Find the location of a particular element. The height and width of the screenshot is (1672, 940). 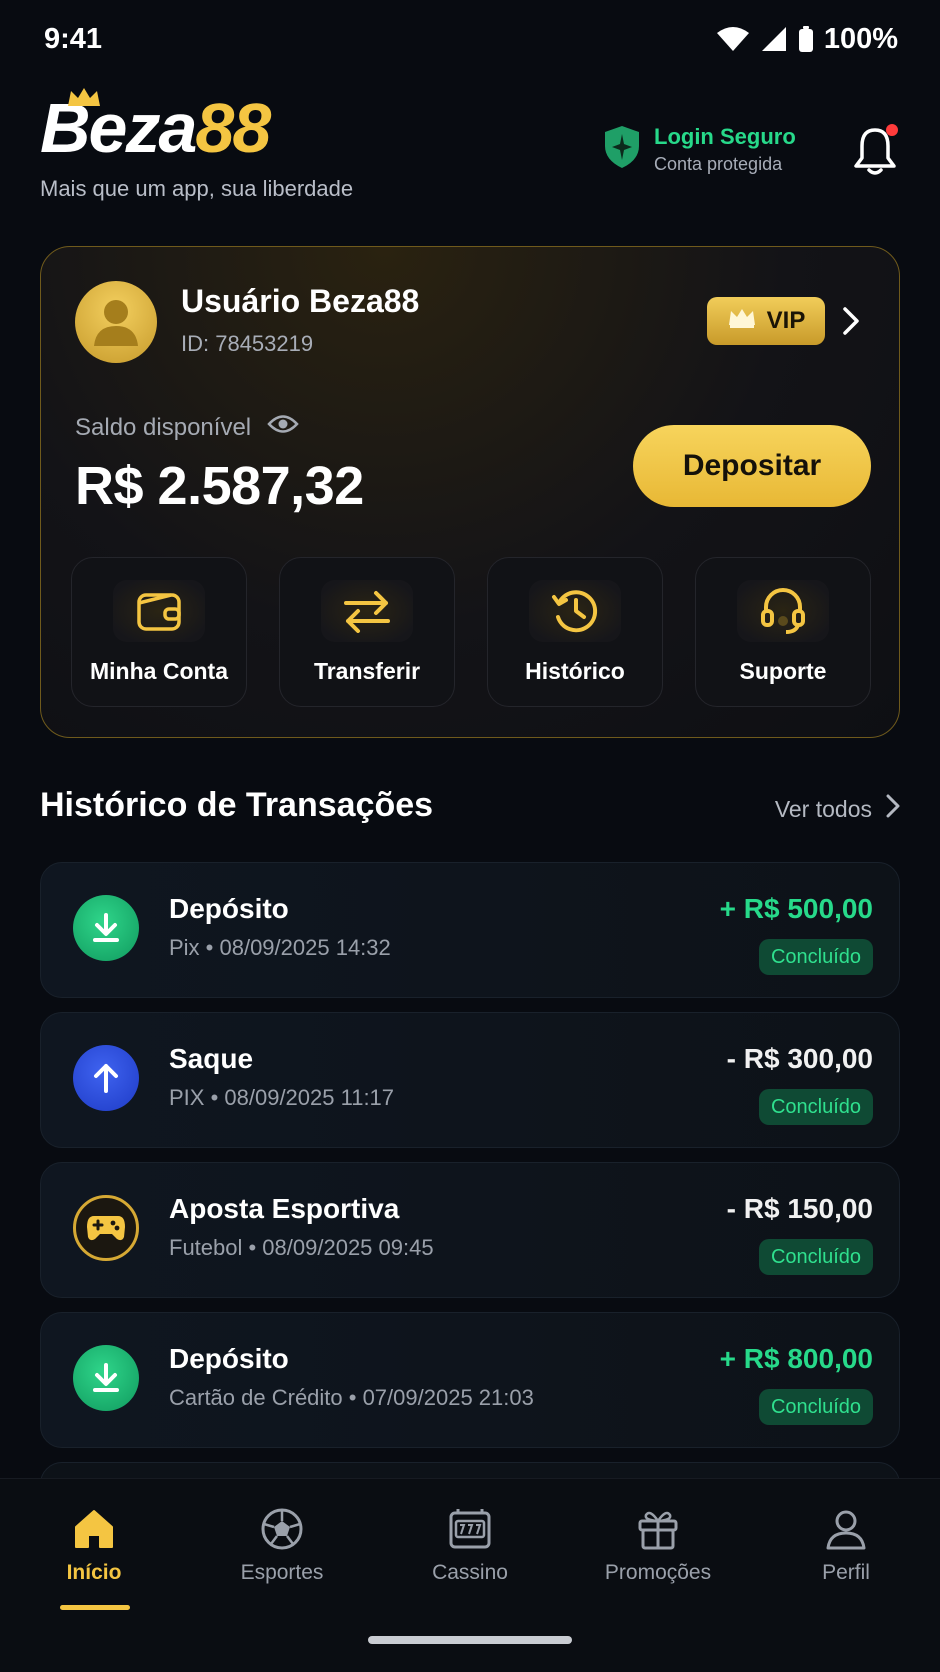

battery-percentage: 100% is located at coordinates (860, 38).